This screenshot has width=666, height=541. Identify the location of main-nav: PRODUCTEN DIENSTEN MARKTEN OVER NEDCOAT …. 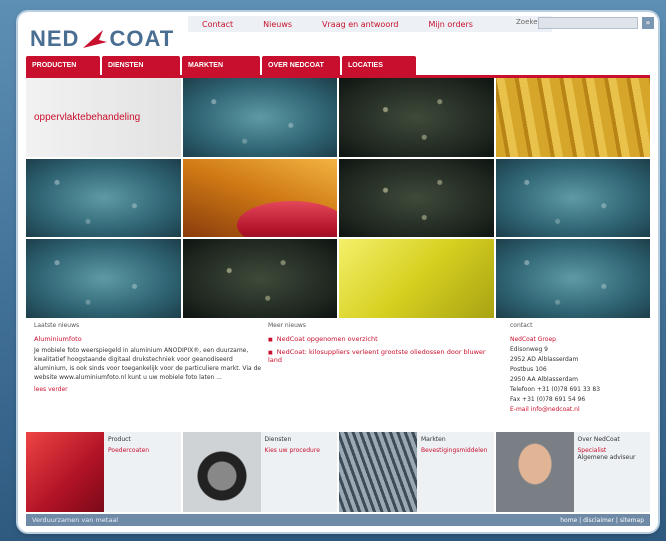
(222, 66).